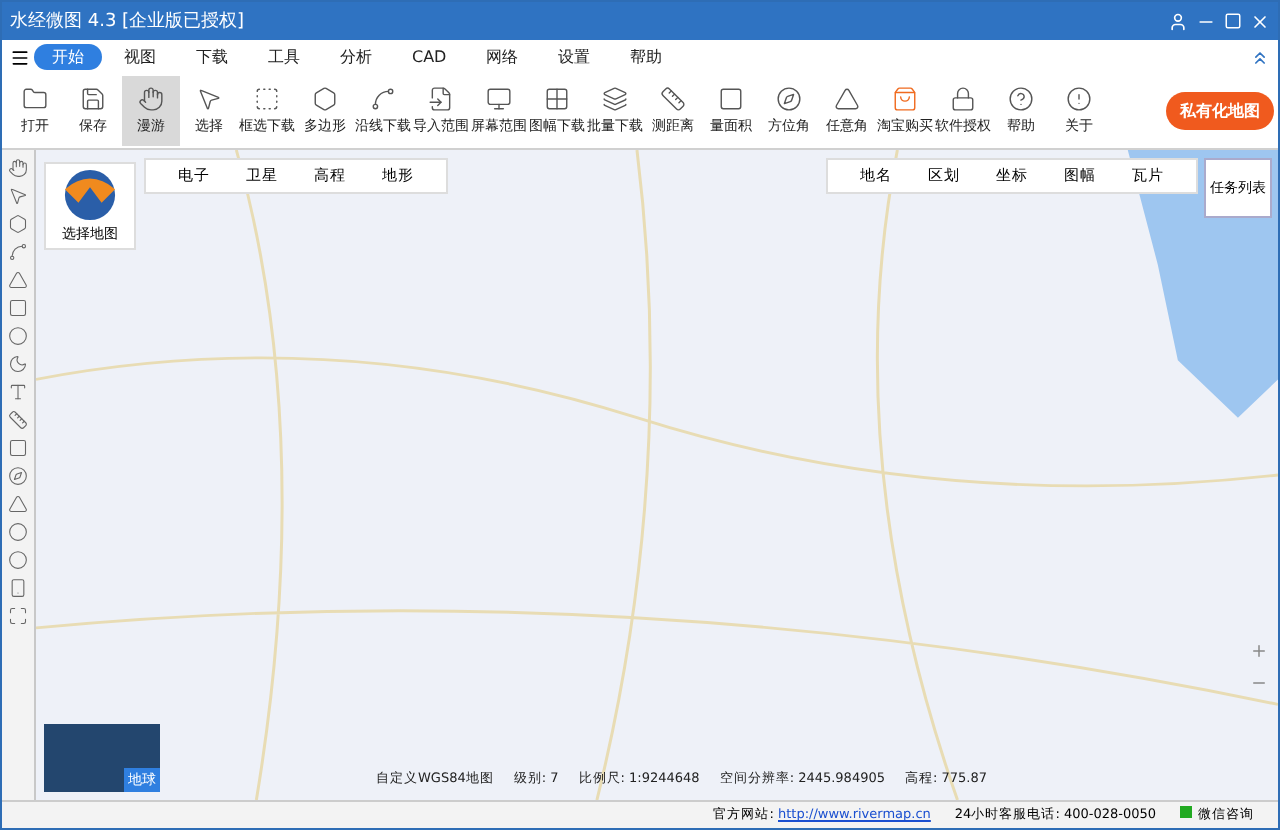 This screenshot has height=830, width=1280. Describe the element at coordinates (1079, 99) in the screenshot. I see `info-icon` at that location.